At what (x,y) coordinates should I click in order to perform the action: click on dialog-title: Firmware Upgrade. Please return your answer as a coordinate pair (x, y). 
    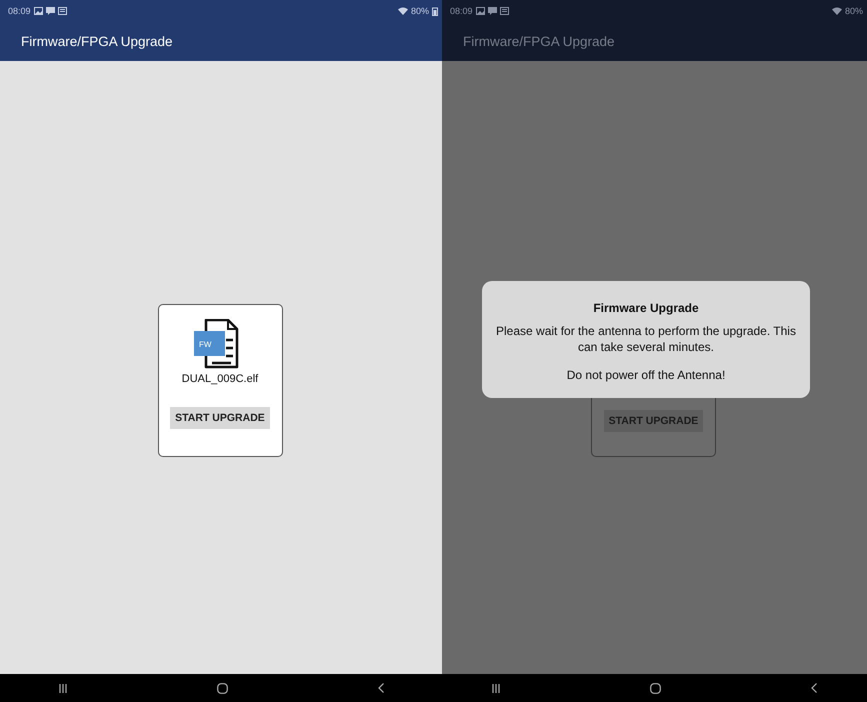
    Looking at the image, I should click on (646, 308).